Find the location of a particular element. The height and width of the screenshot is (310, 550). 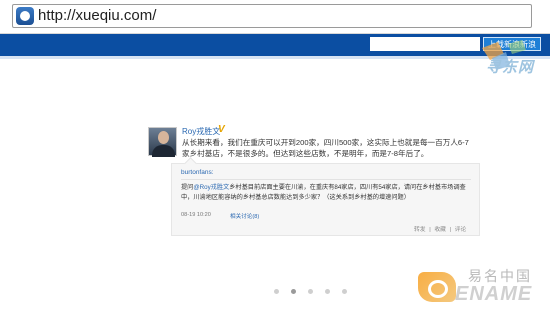

repost-link: 转发 is located at coordinates (420, 230).